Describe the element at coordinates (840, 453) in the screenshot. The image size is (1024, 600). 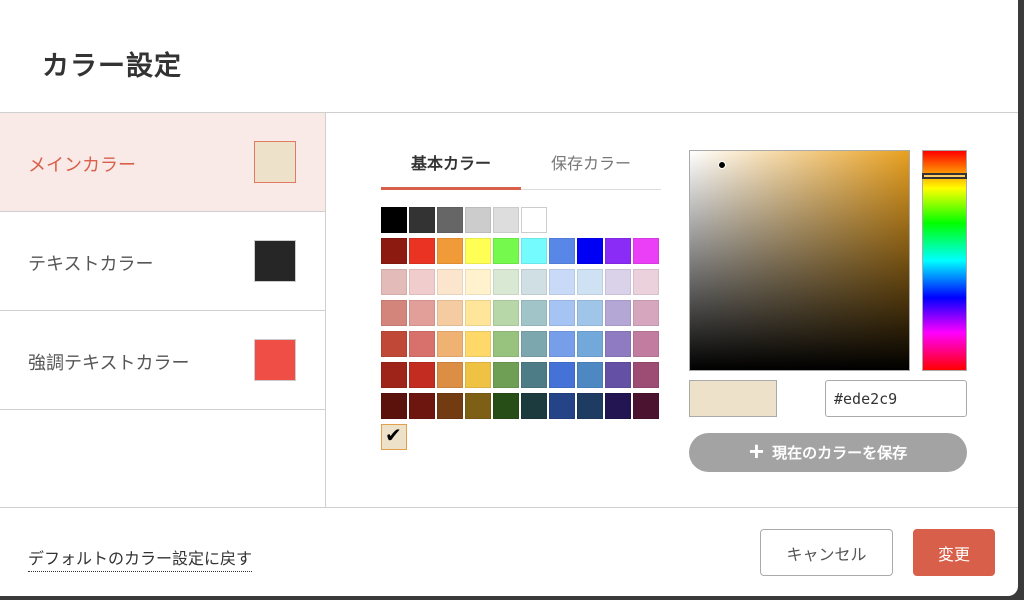
I see `save-current-color-label: 現在のカラーを保存` at that location.